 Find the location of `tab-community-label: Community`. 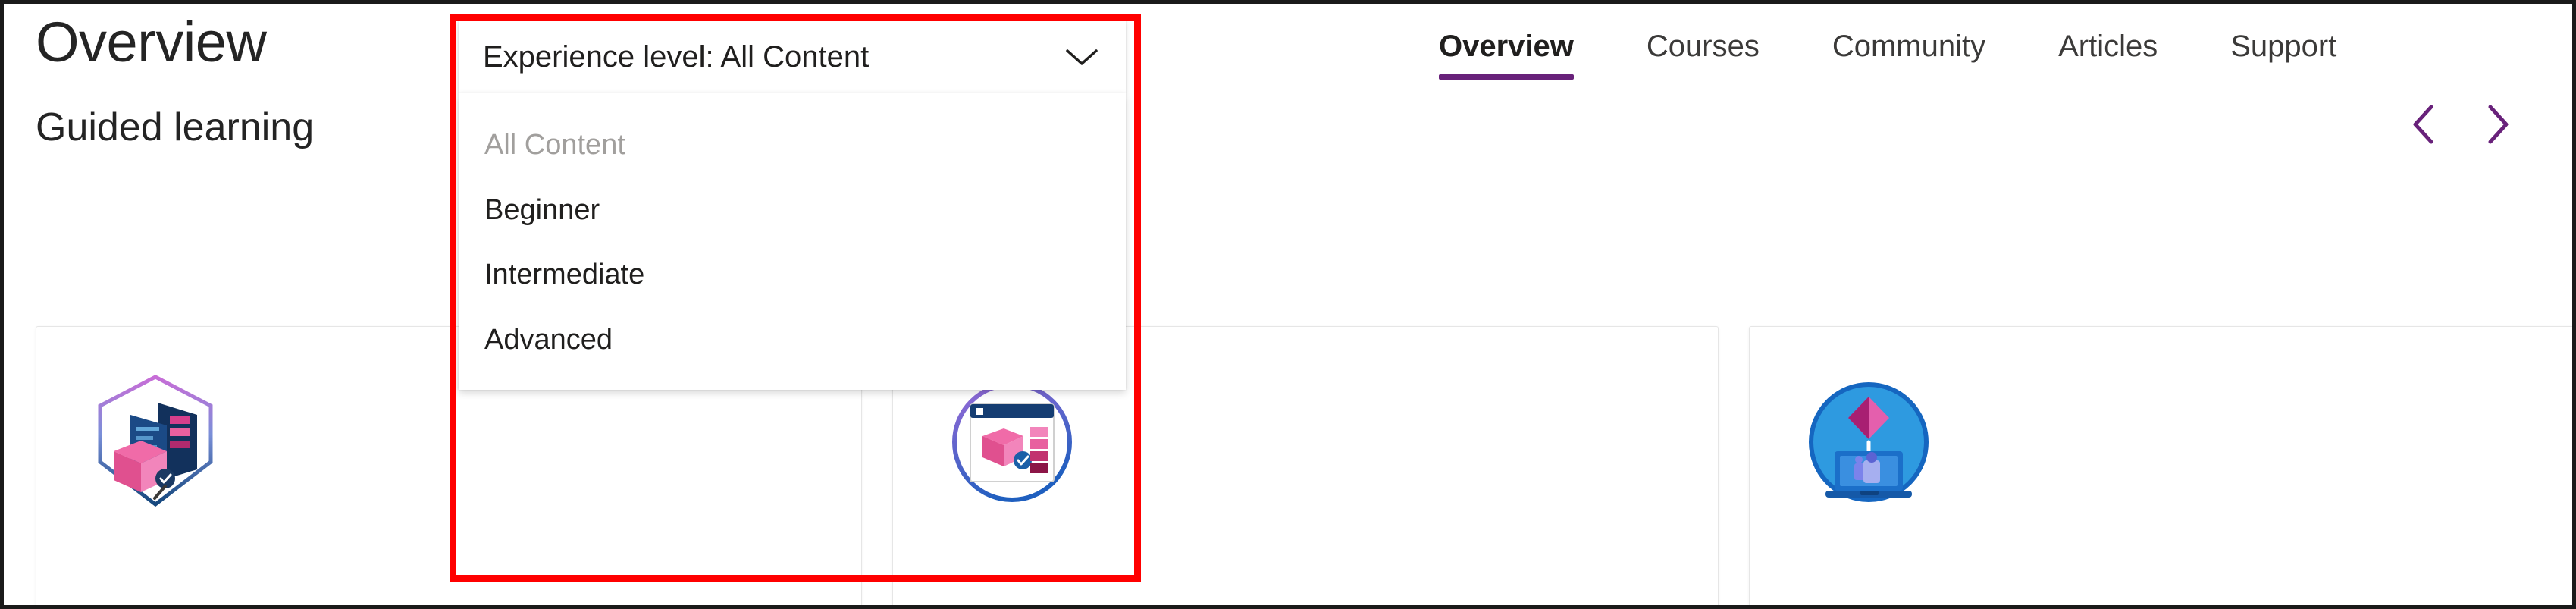

tab-community-label: Community is located at coordinates (1909, 47).